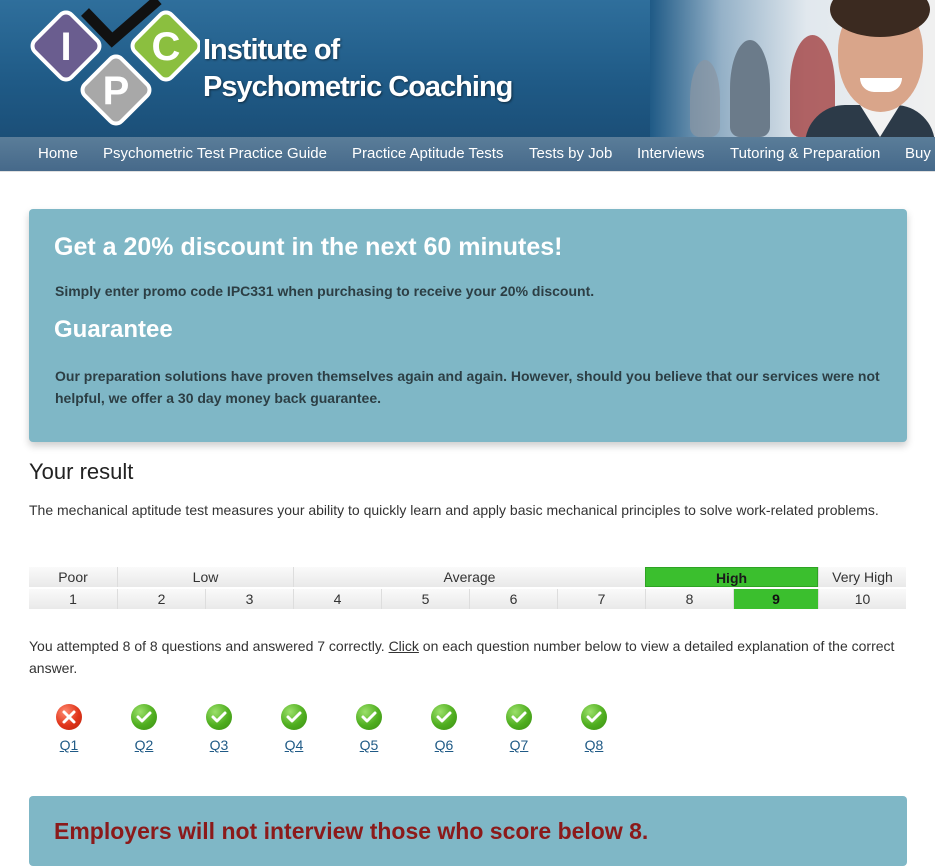 This screenshot has width=935, height=866. I want to click on brand-line-1: Institute of, so click(271, 50).